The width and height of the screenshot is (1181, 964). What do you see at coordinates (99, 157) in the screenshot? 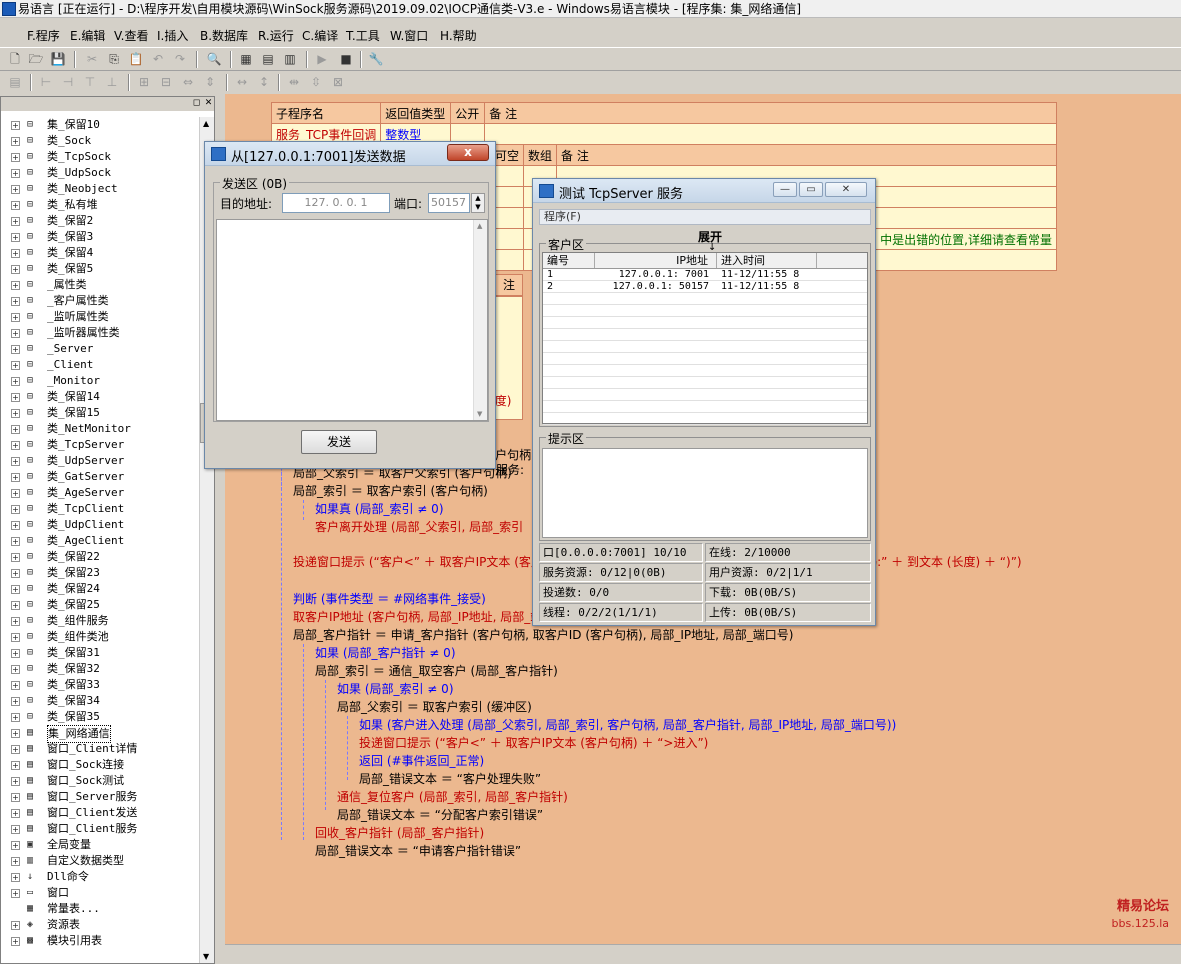
I see `tree-item: + ⊟ 类_TcpSock` at bounding box center [99, 157].